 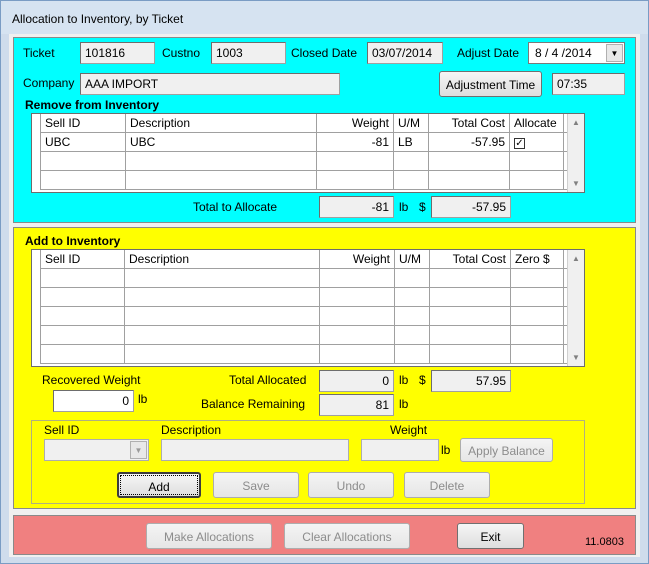 What do you see at coordinates (355, 142) in the screenshot?
I see `cell-weight: -81` at bounding box center [355, 142].